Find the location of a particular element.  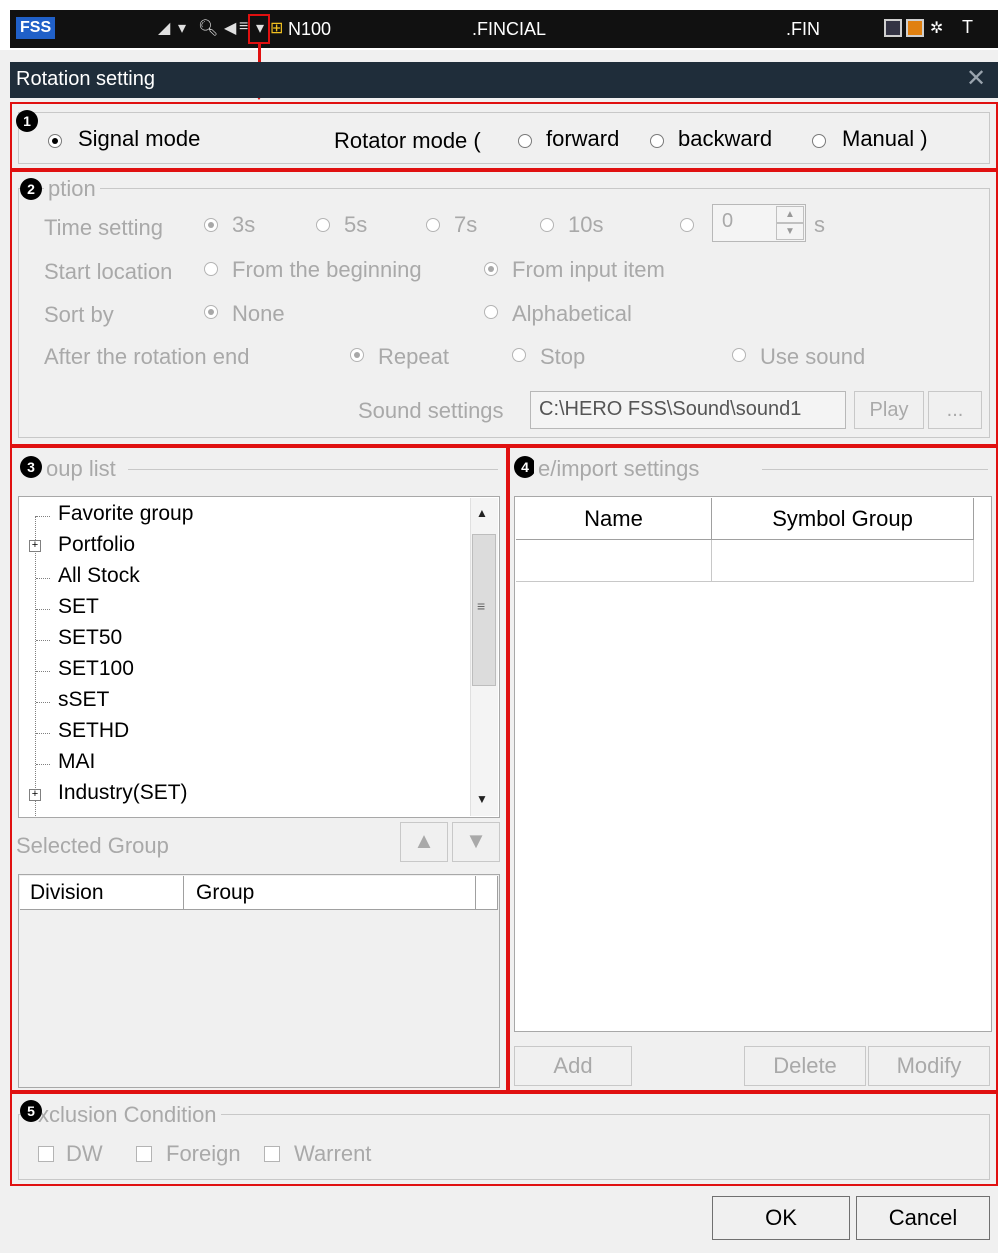

speaker-icon: ◀ is located at coordinates (230, 28).